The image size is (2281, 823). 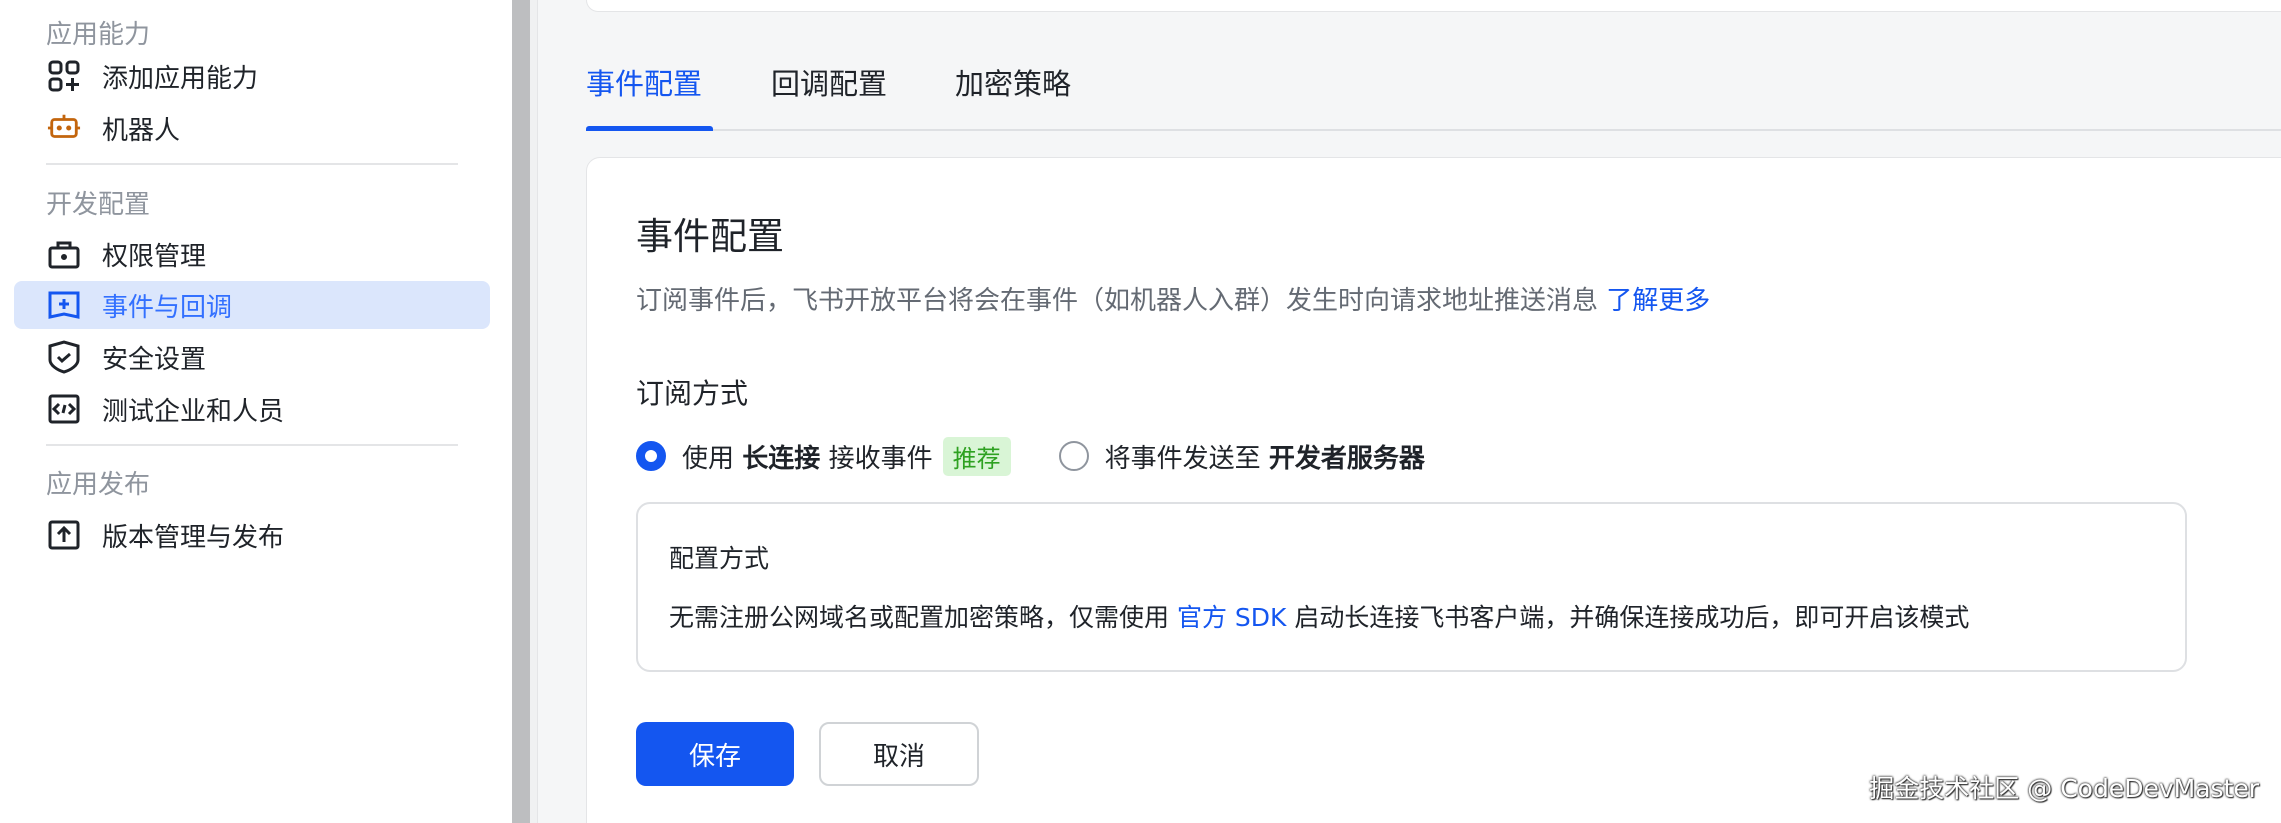 I want to click on recommended-badge: 推荐, so click(x=976, y=456).